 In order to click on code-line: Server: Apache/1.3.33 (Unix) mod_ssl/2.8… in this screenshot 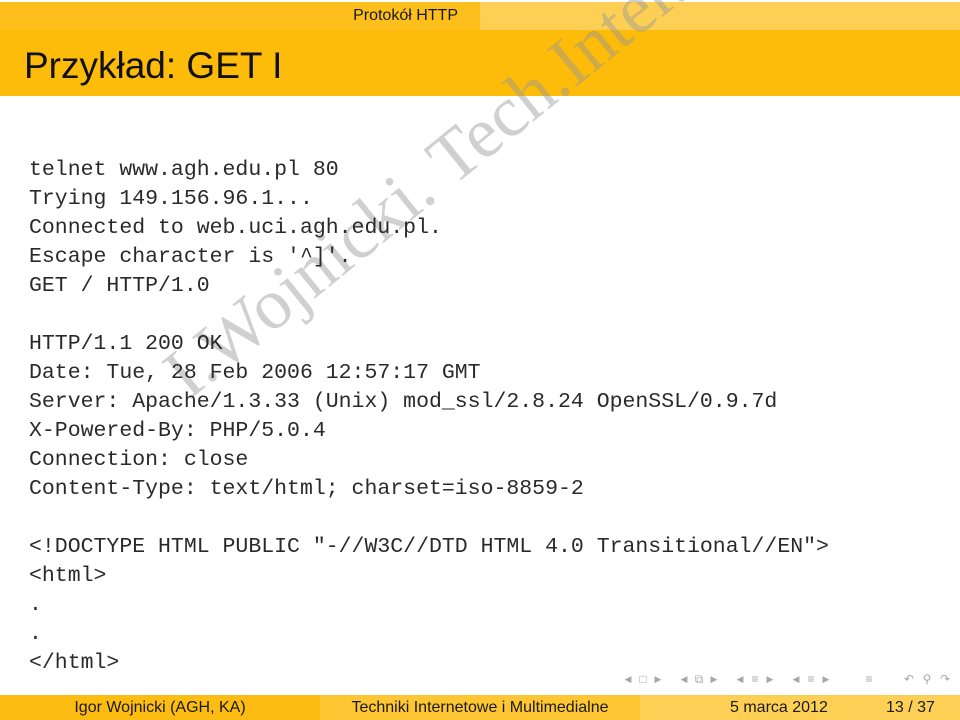, I will do `click(403, 402)`.